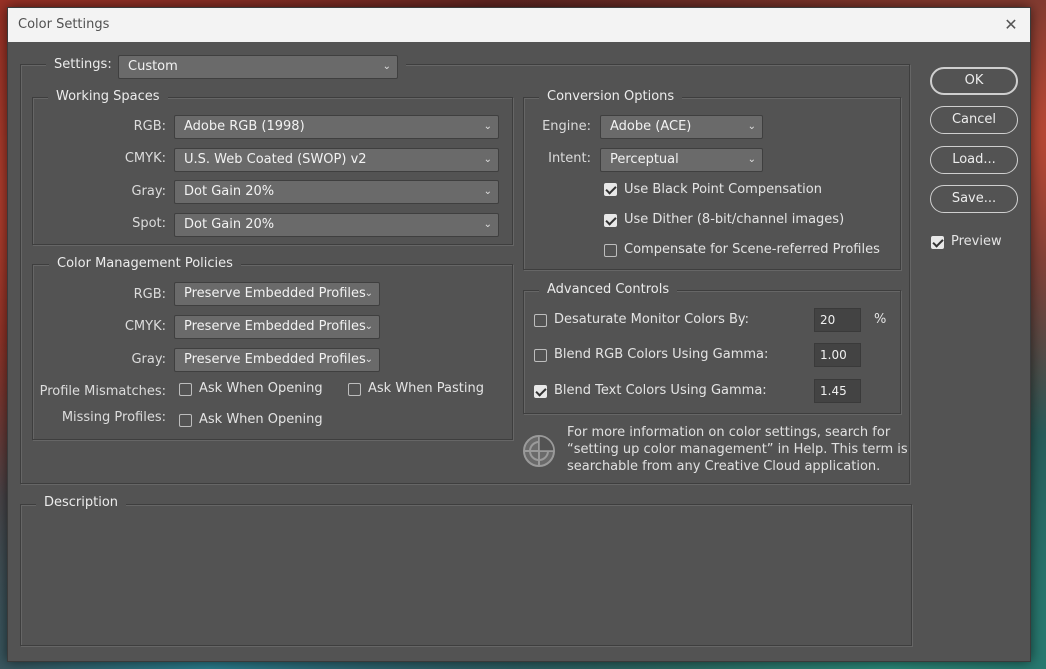  I want to click on missing-ask-opening-label: Ask When Opening, so click(261, 419).